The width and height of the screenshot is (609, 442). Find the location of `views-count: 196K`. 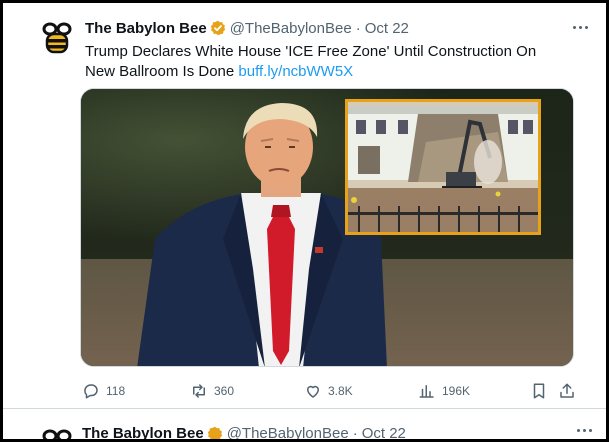

views-count: 196K is located at coordinates (456, 391).